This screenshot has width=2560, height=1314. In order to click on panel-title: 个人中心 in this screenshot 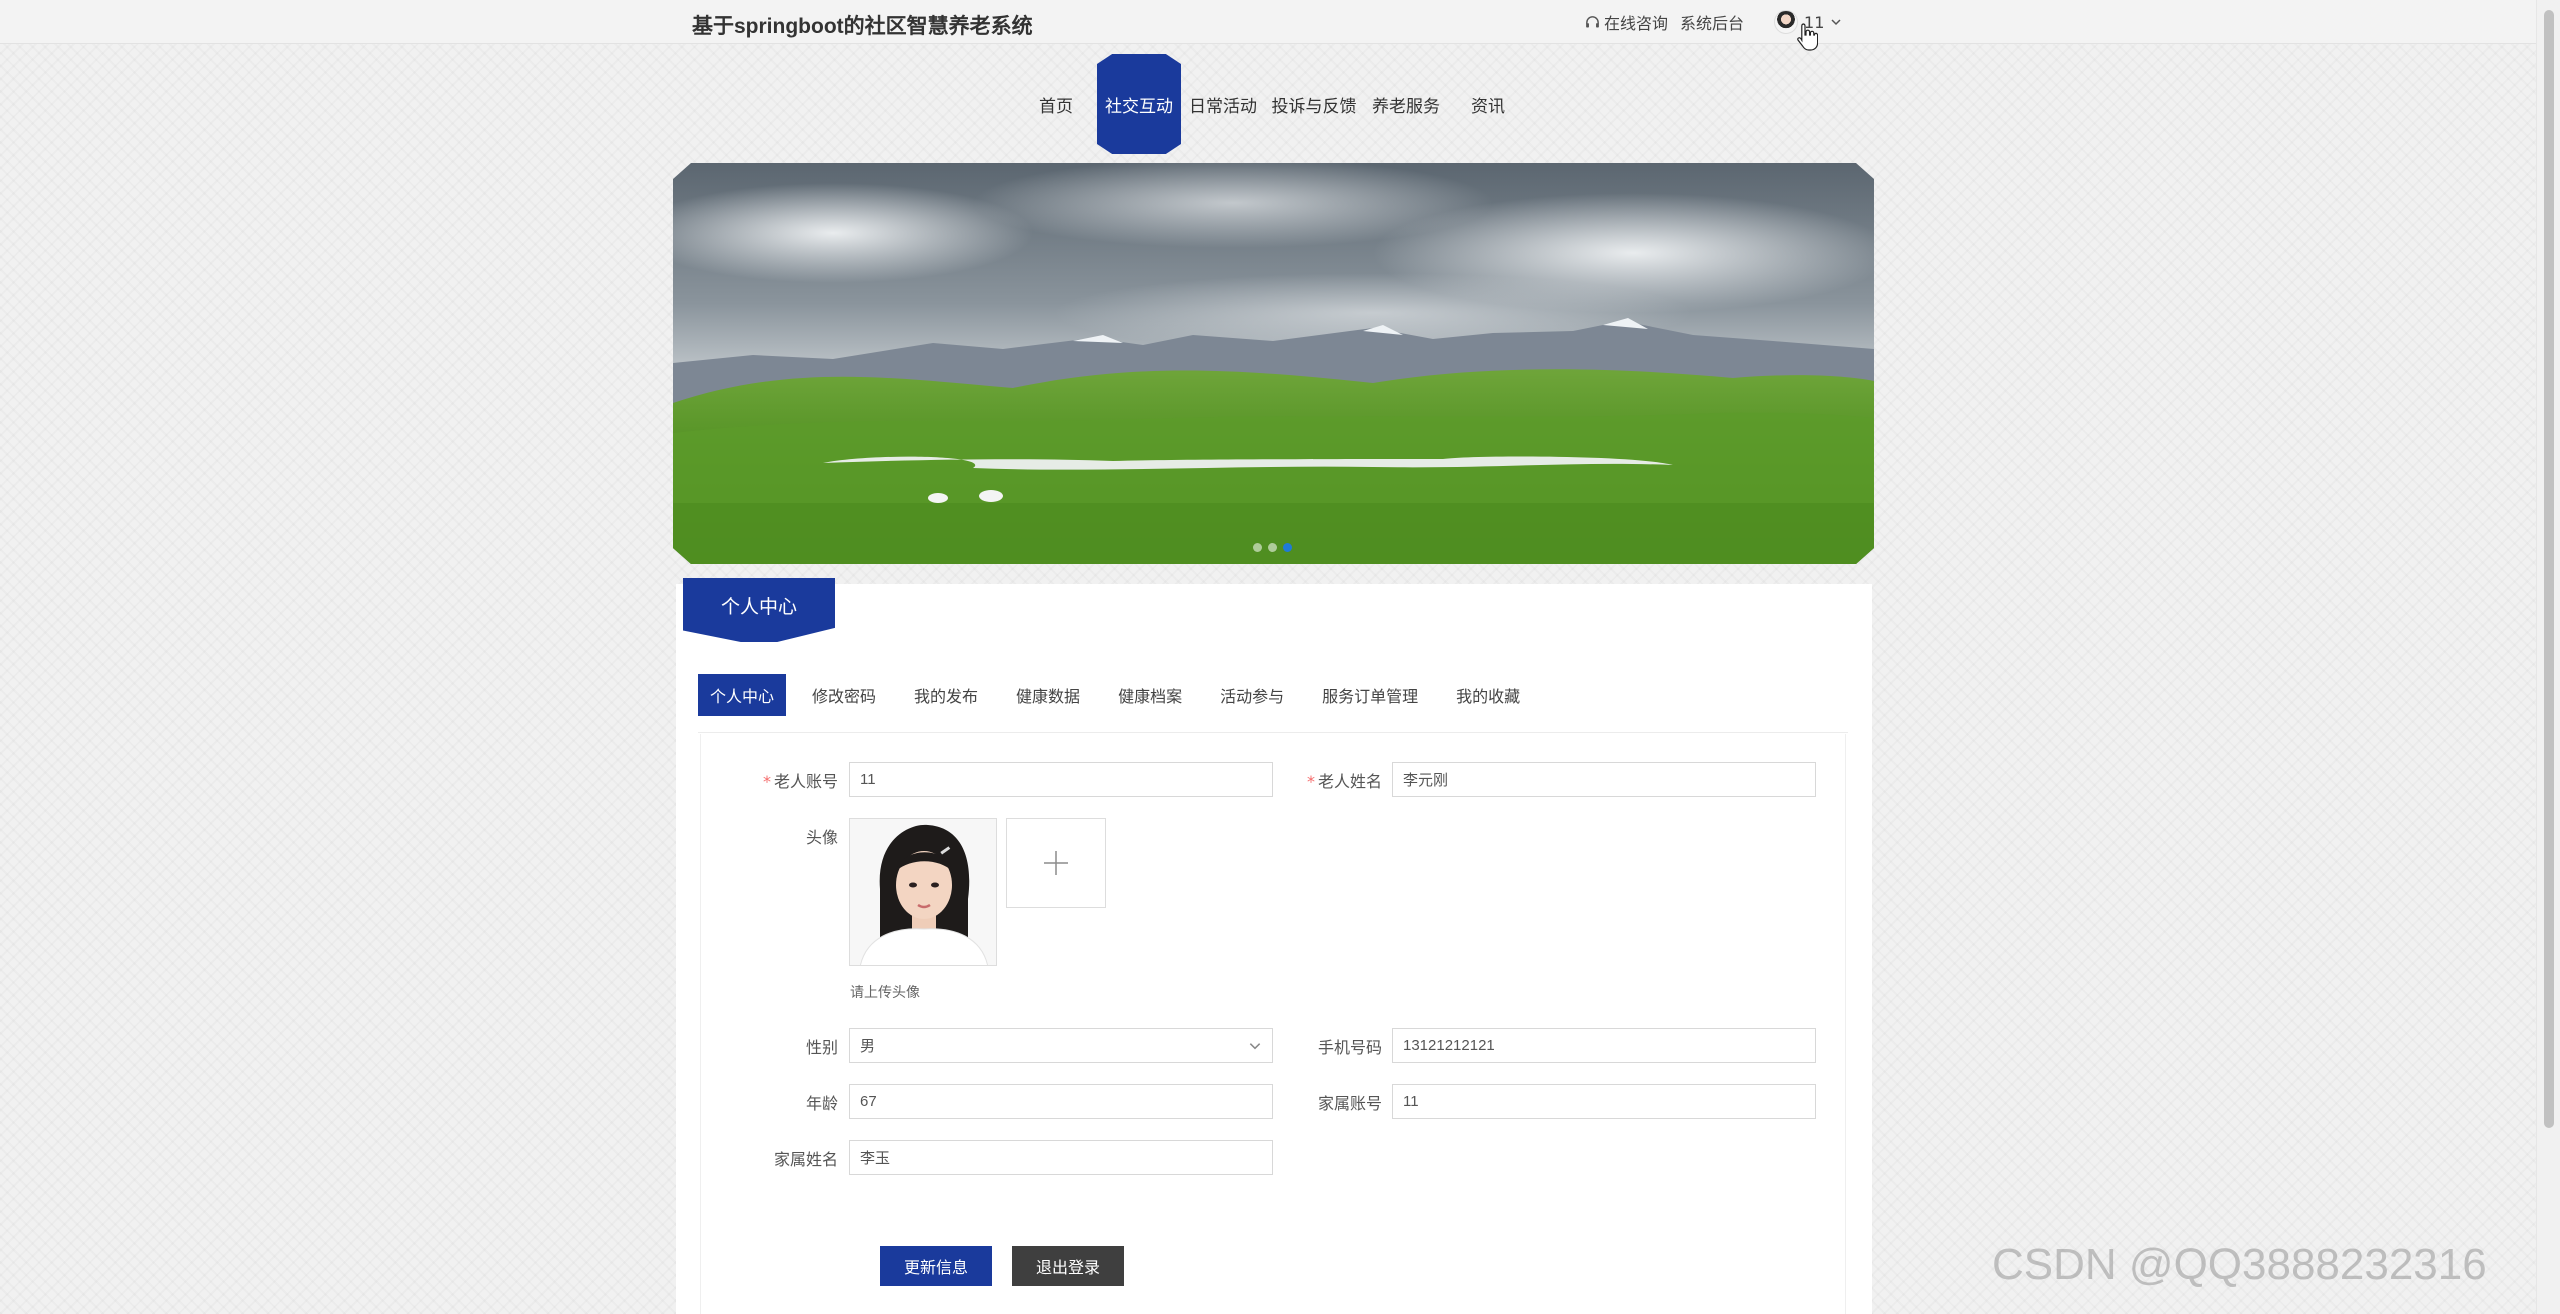, I will do `click(759, 610)`.